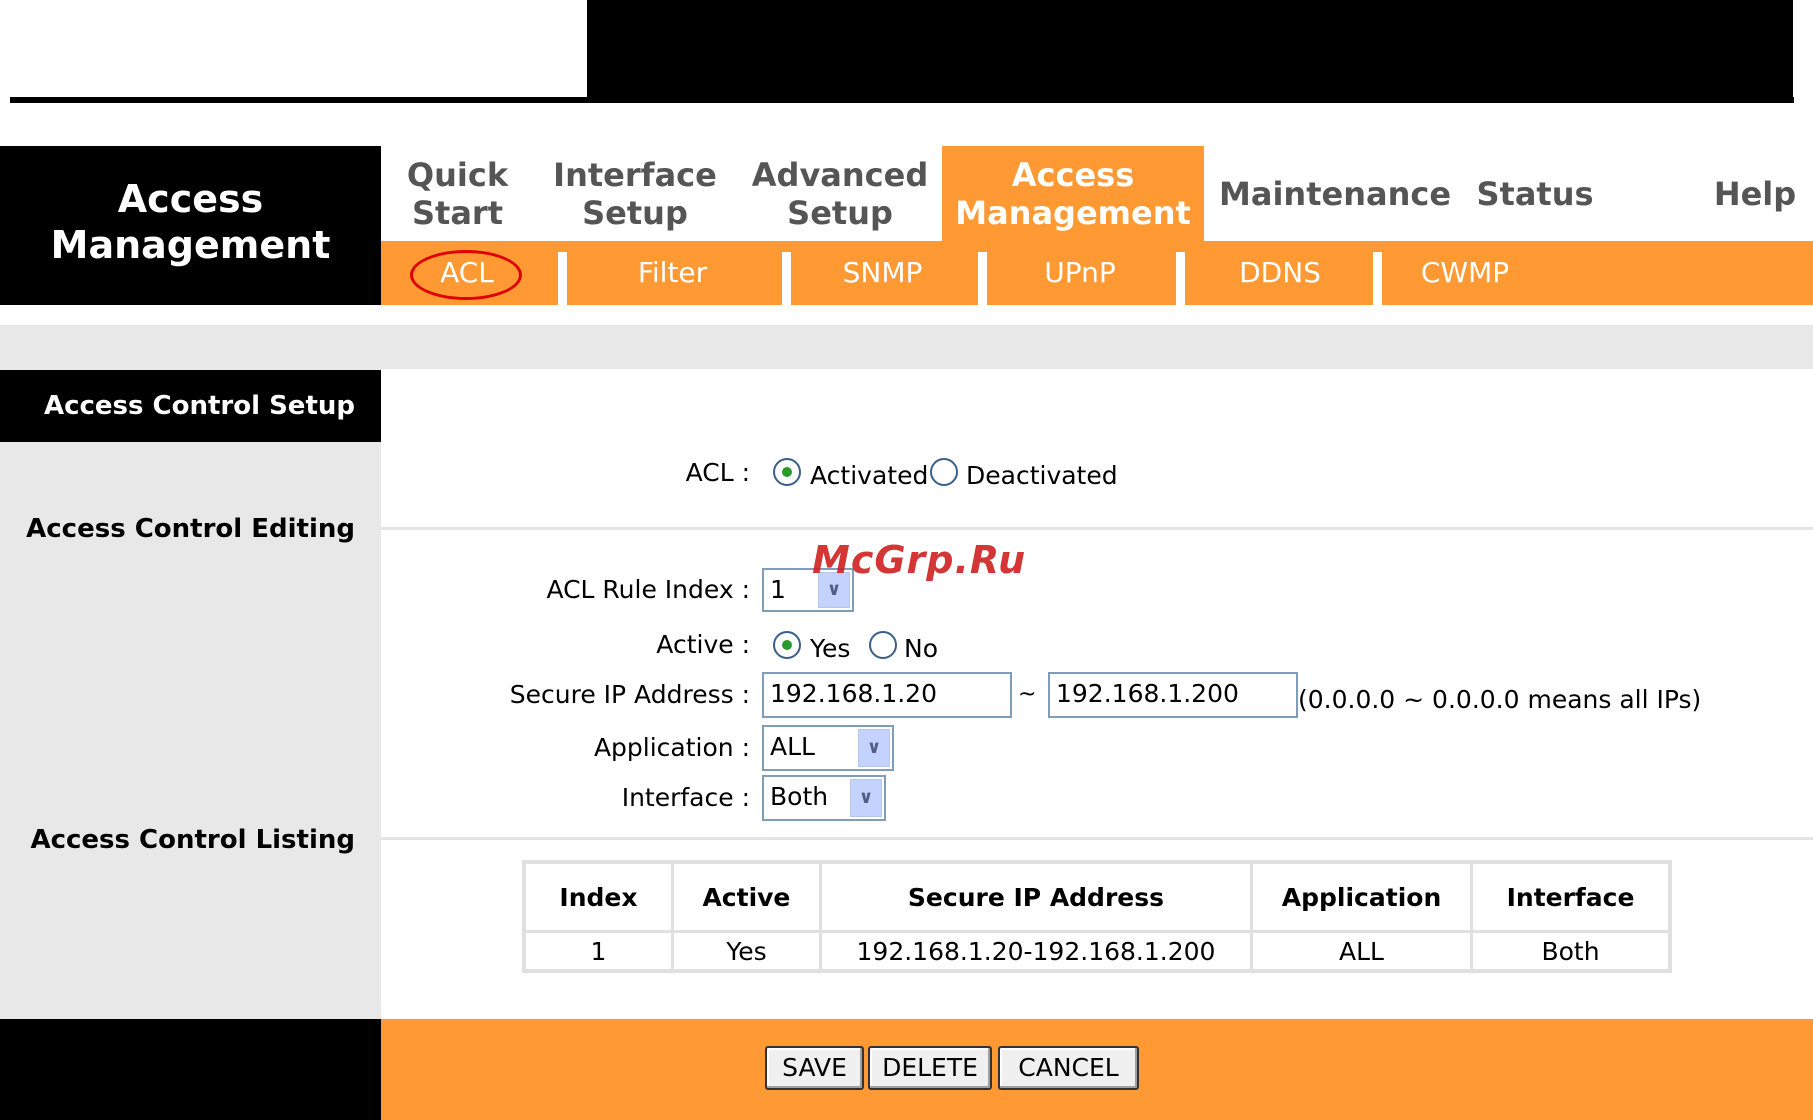 The image size is (1813, 1120). Describe the element at coordinates (1361, 896) in the screenshot. I see `col-application: Application` at that location.